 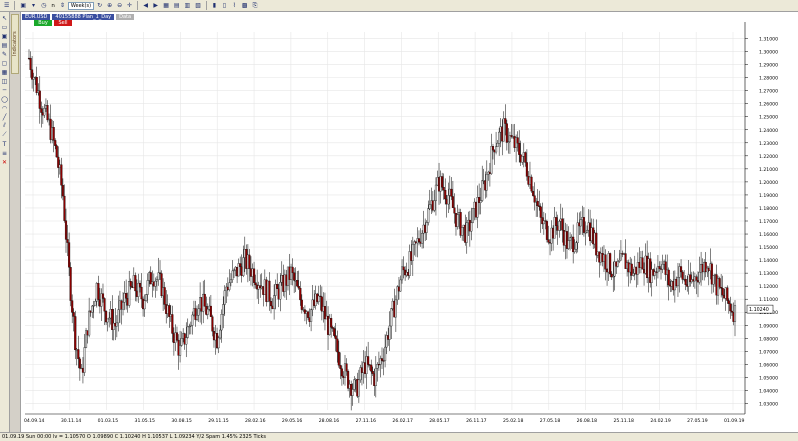 I want to click on zoom-in-icon: ⊕, so click(x=109, y=6).